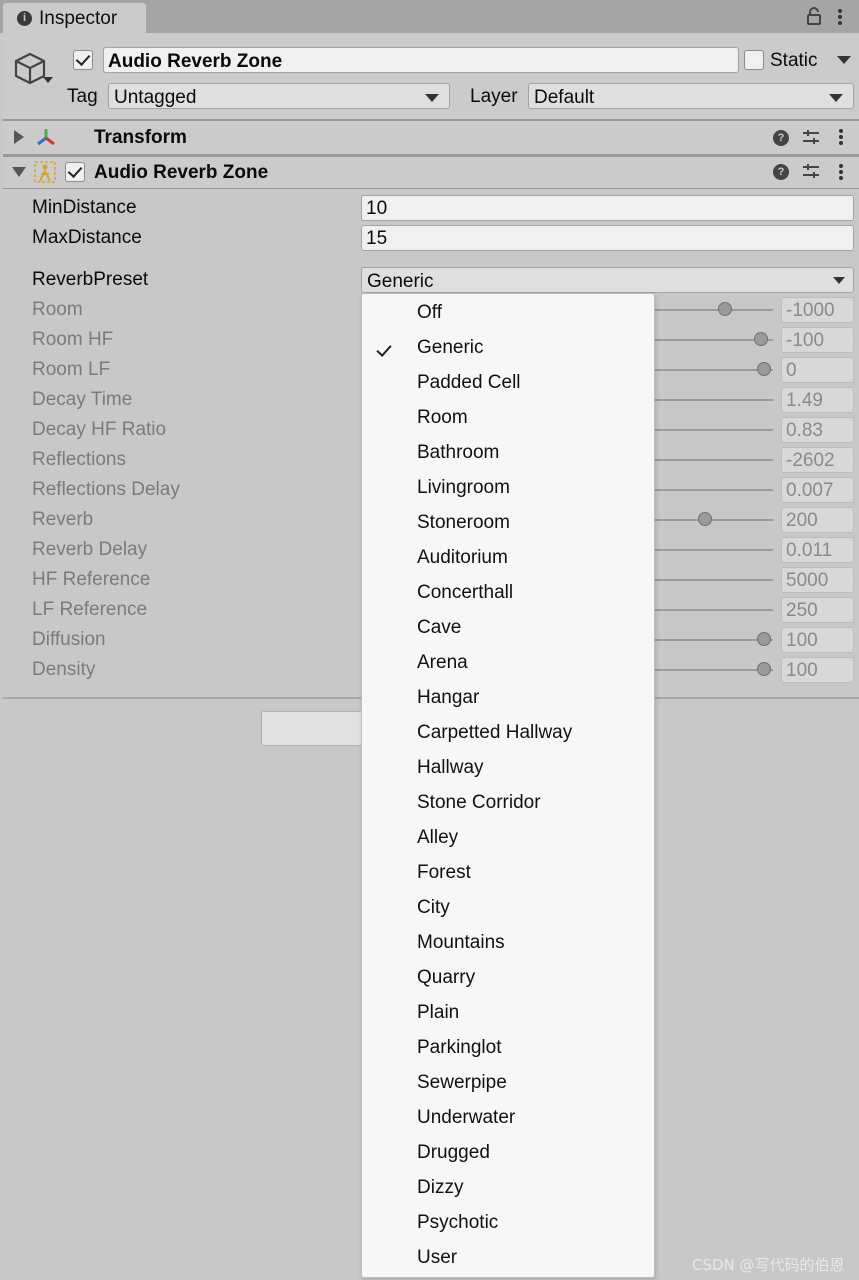  What do you see at coordinates (429, 317) in the screenshot?
I see `menu-item-off: Off` at bounding box center [429, 317].